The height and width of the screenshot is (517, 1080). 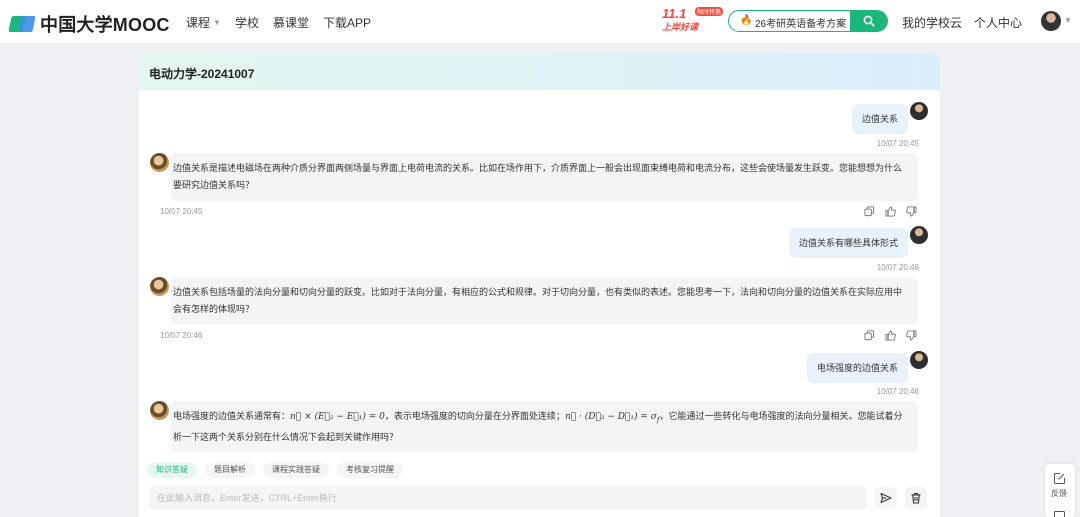 What do you see at coordinates (848, 243) in the screenshot?
I see `user-message-text: 边值关系有哪些具体形式` at bounding box center [848, 243].